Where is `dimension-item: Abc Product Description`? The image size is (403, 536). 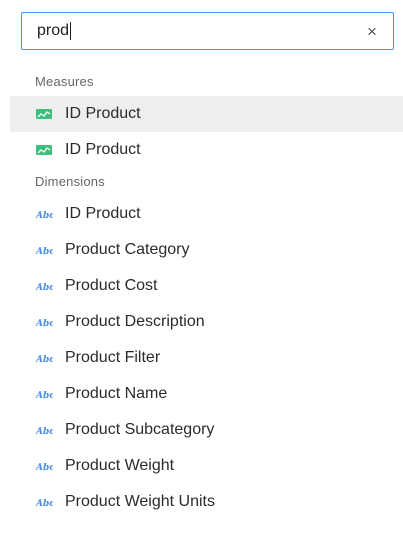 dimension-item: Abc Product Description is located at coordinates (206, 322).